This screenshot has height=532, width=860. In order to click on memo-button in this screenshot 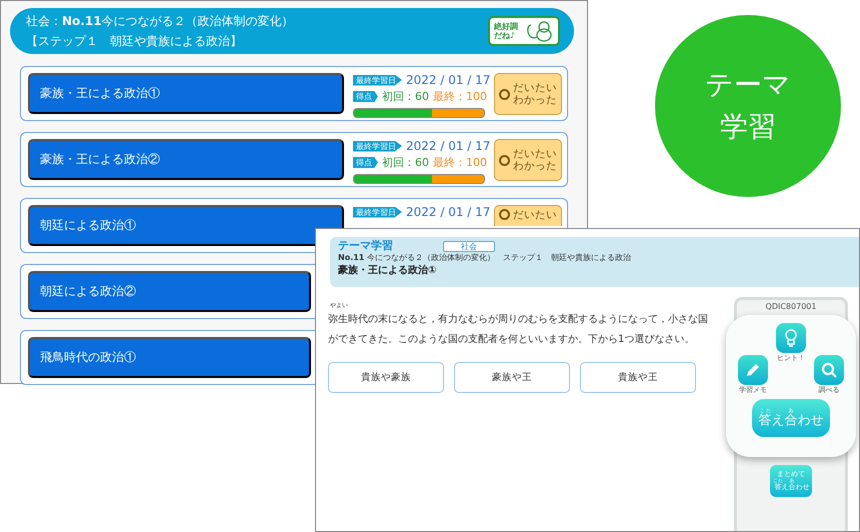, I will do `click(753, 370)`.